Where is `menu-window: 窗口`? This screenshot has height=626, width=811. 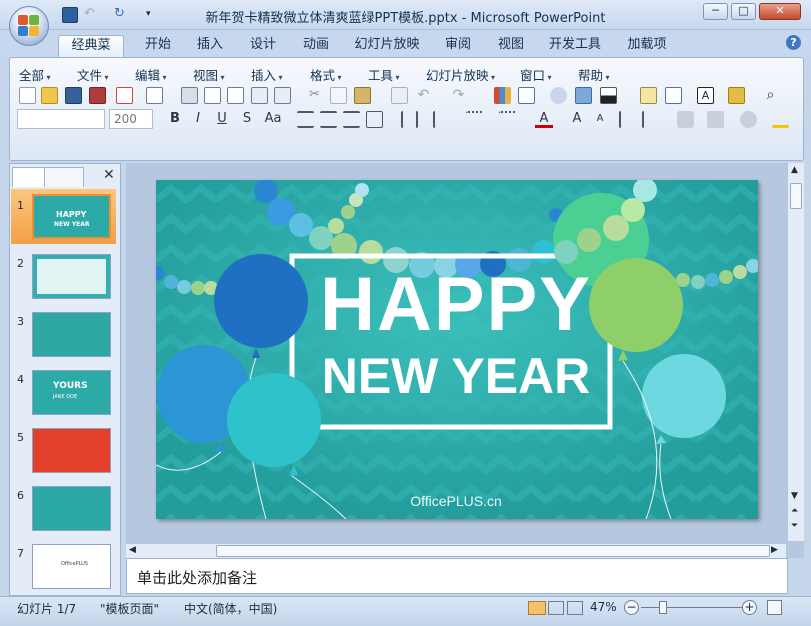 menu-window: 窗口 is located at coordinates (536, 74).